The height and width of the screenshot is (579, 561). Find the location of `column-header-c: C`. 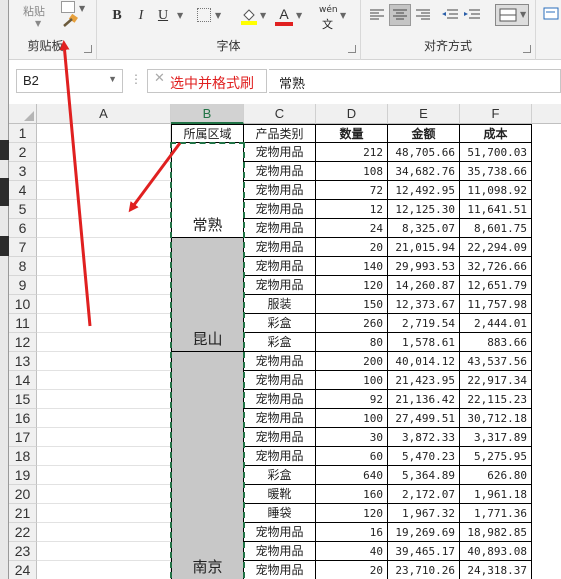

column-header-c: C is located at coordinates (280, 114).